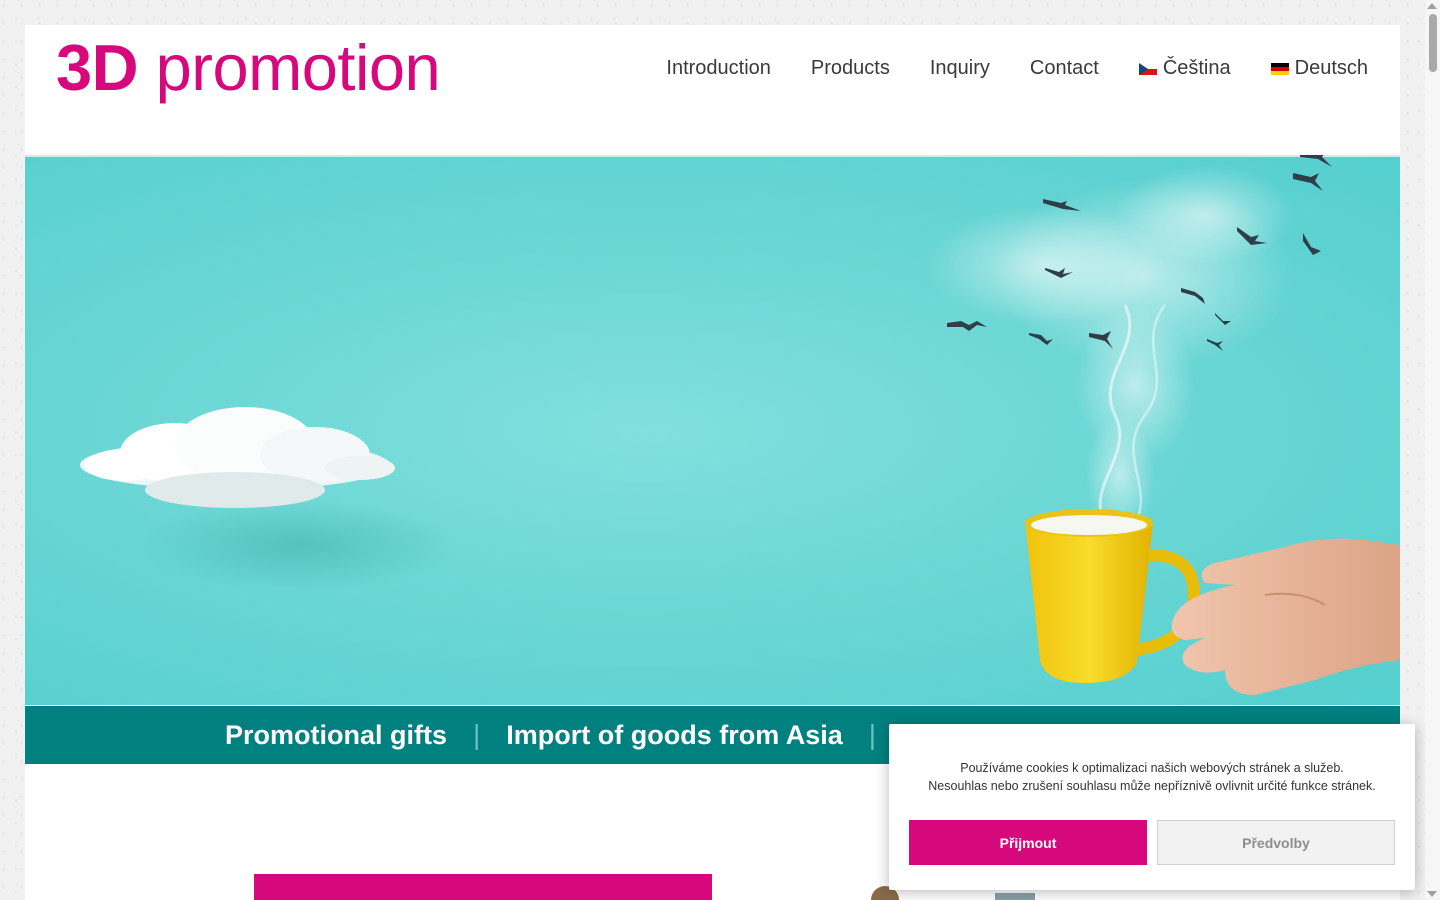 This screenshot has height=900, width=1440. I want to click on cloud-shadow, so click(300, 545).